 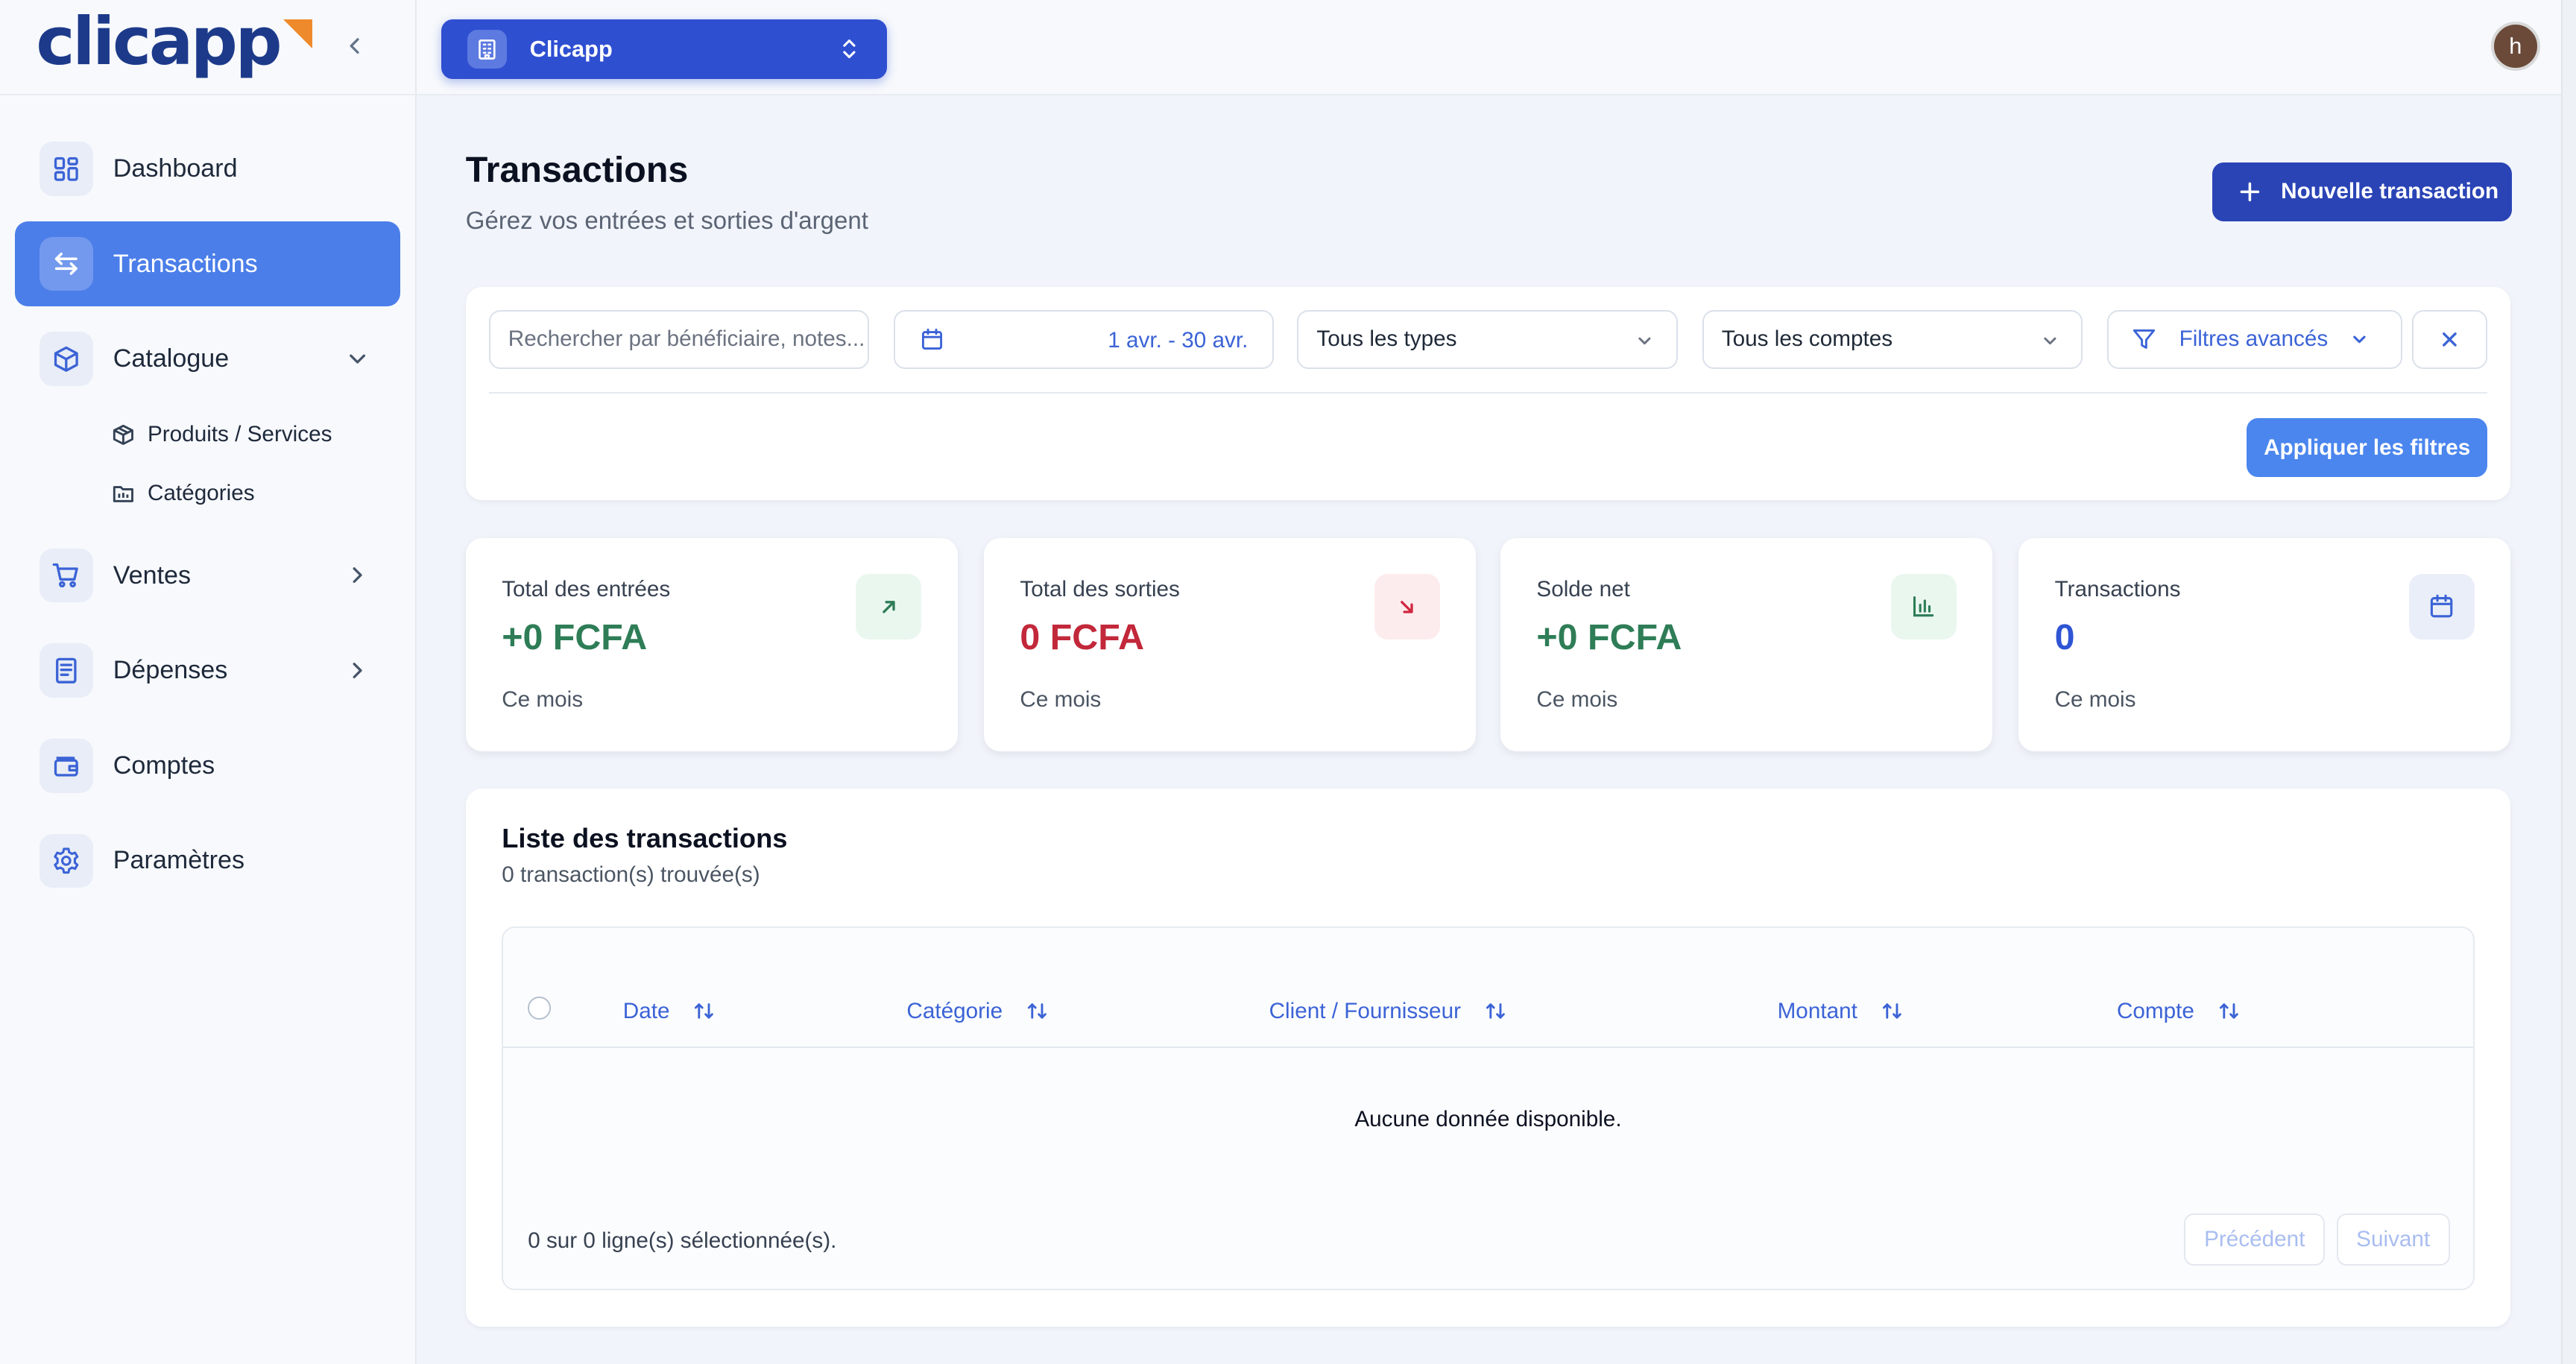 What do you see at coordinates (539, 1008) in the screenshot?
I see `select-all-checkbox` at bounding box center [539, 1008].